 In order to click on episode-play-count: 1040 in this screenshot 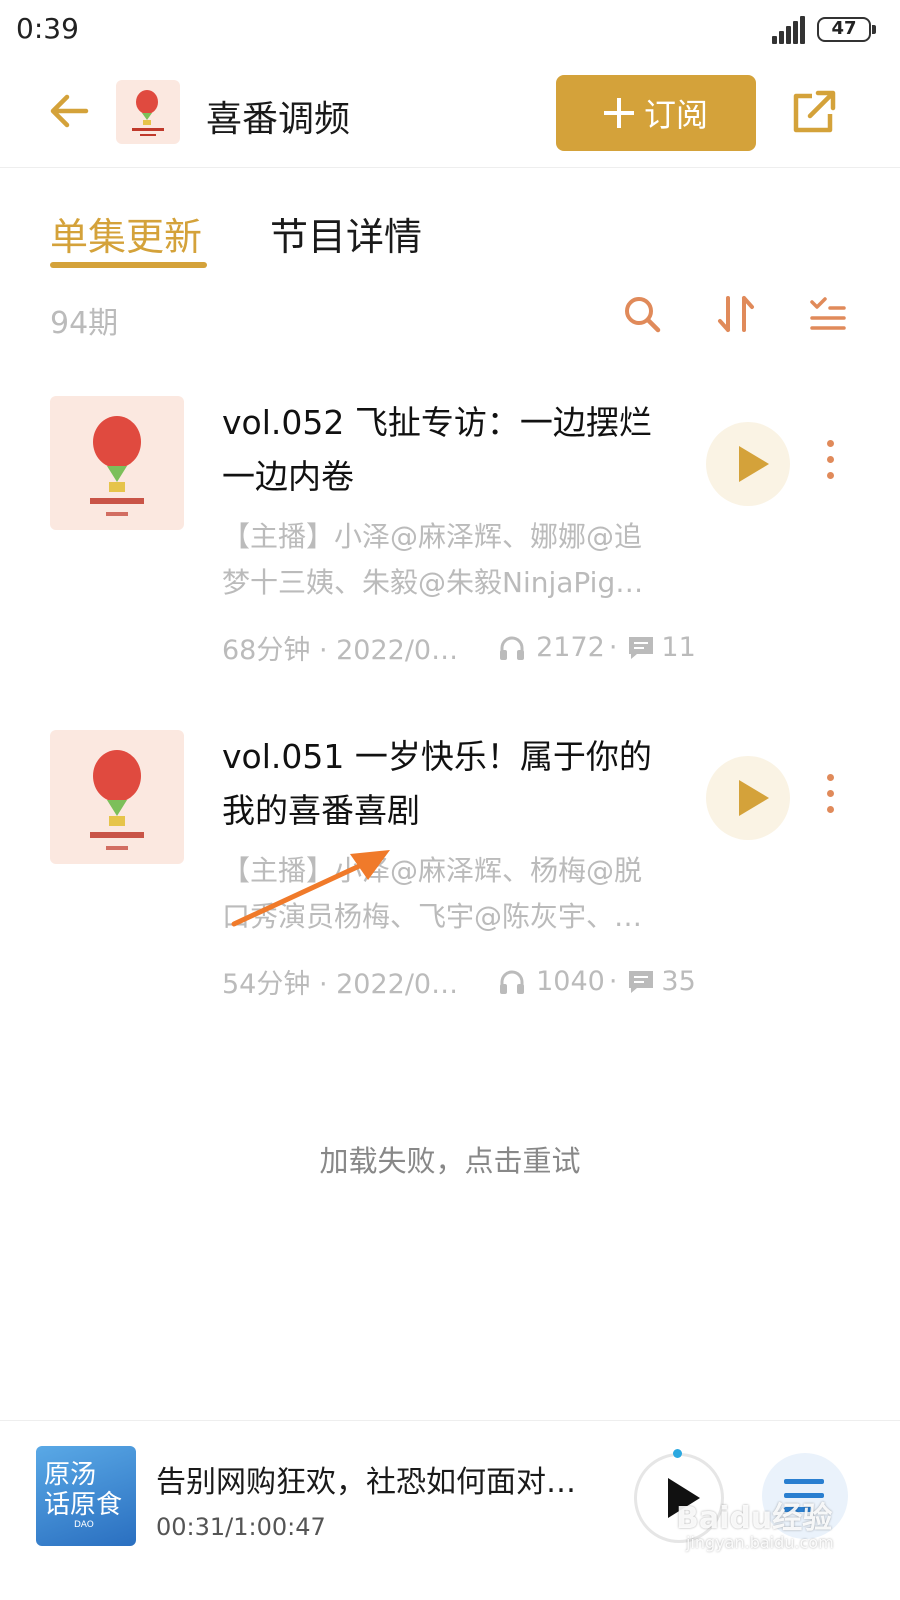, I will do `click(570, 981)`.